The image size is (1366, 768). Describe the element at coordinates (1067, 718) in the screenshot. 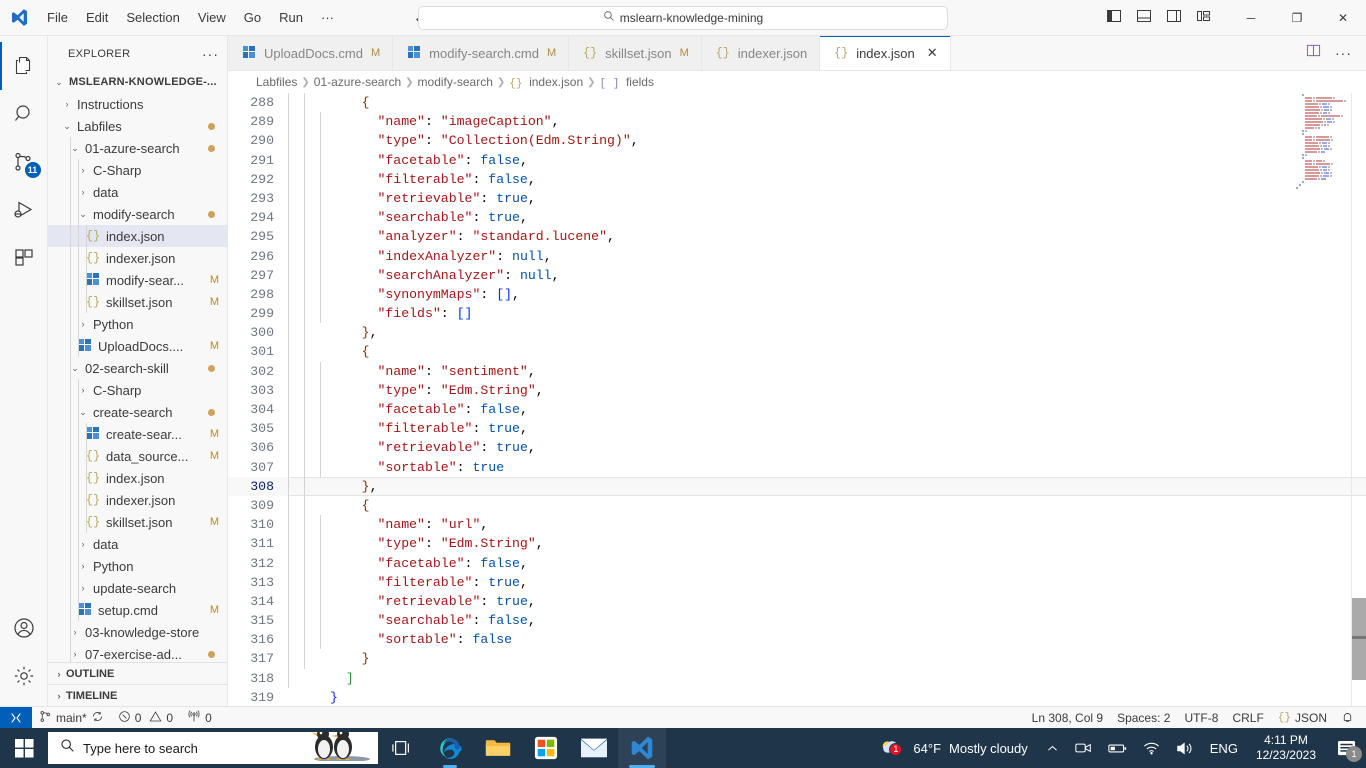

I see `status-cursor-position: Ln 308, Col 9` at that location.